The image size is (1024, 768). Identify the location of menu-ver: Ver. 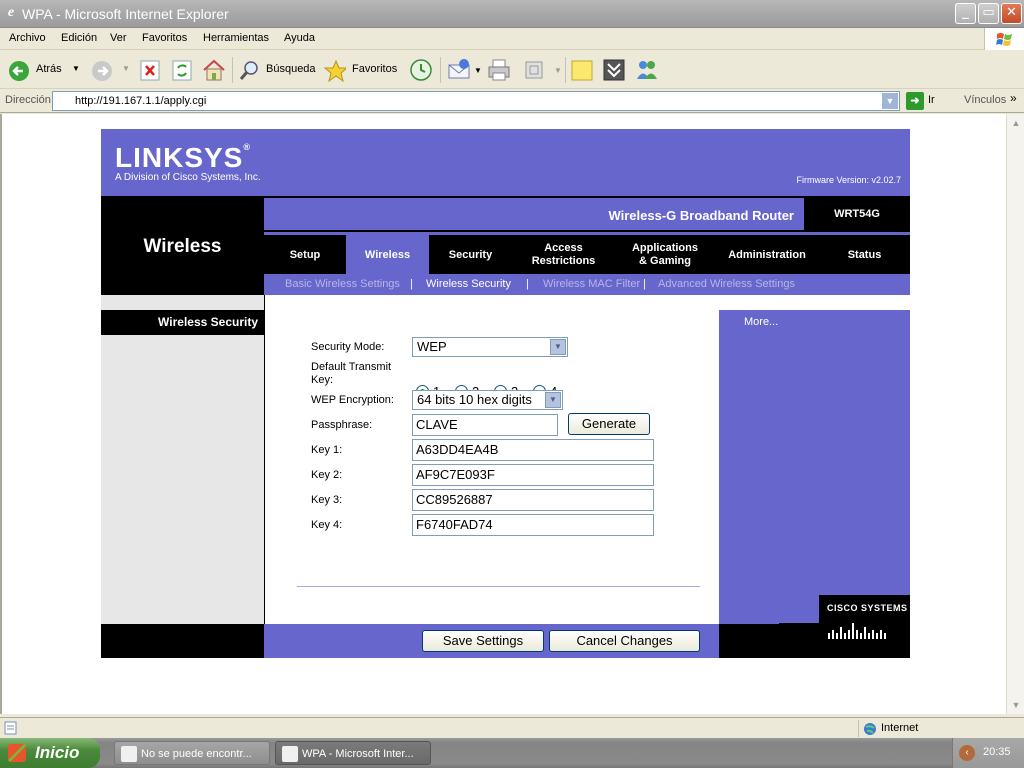
(118, 38).